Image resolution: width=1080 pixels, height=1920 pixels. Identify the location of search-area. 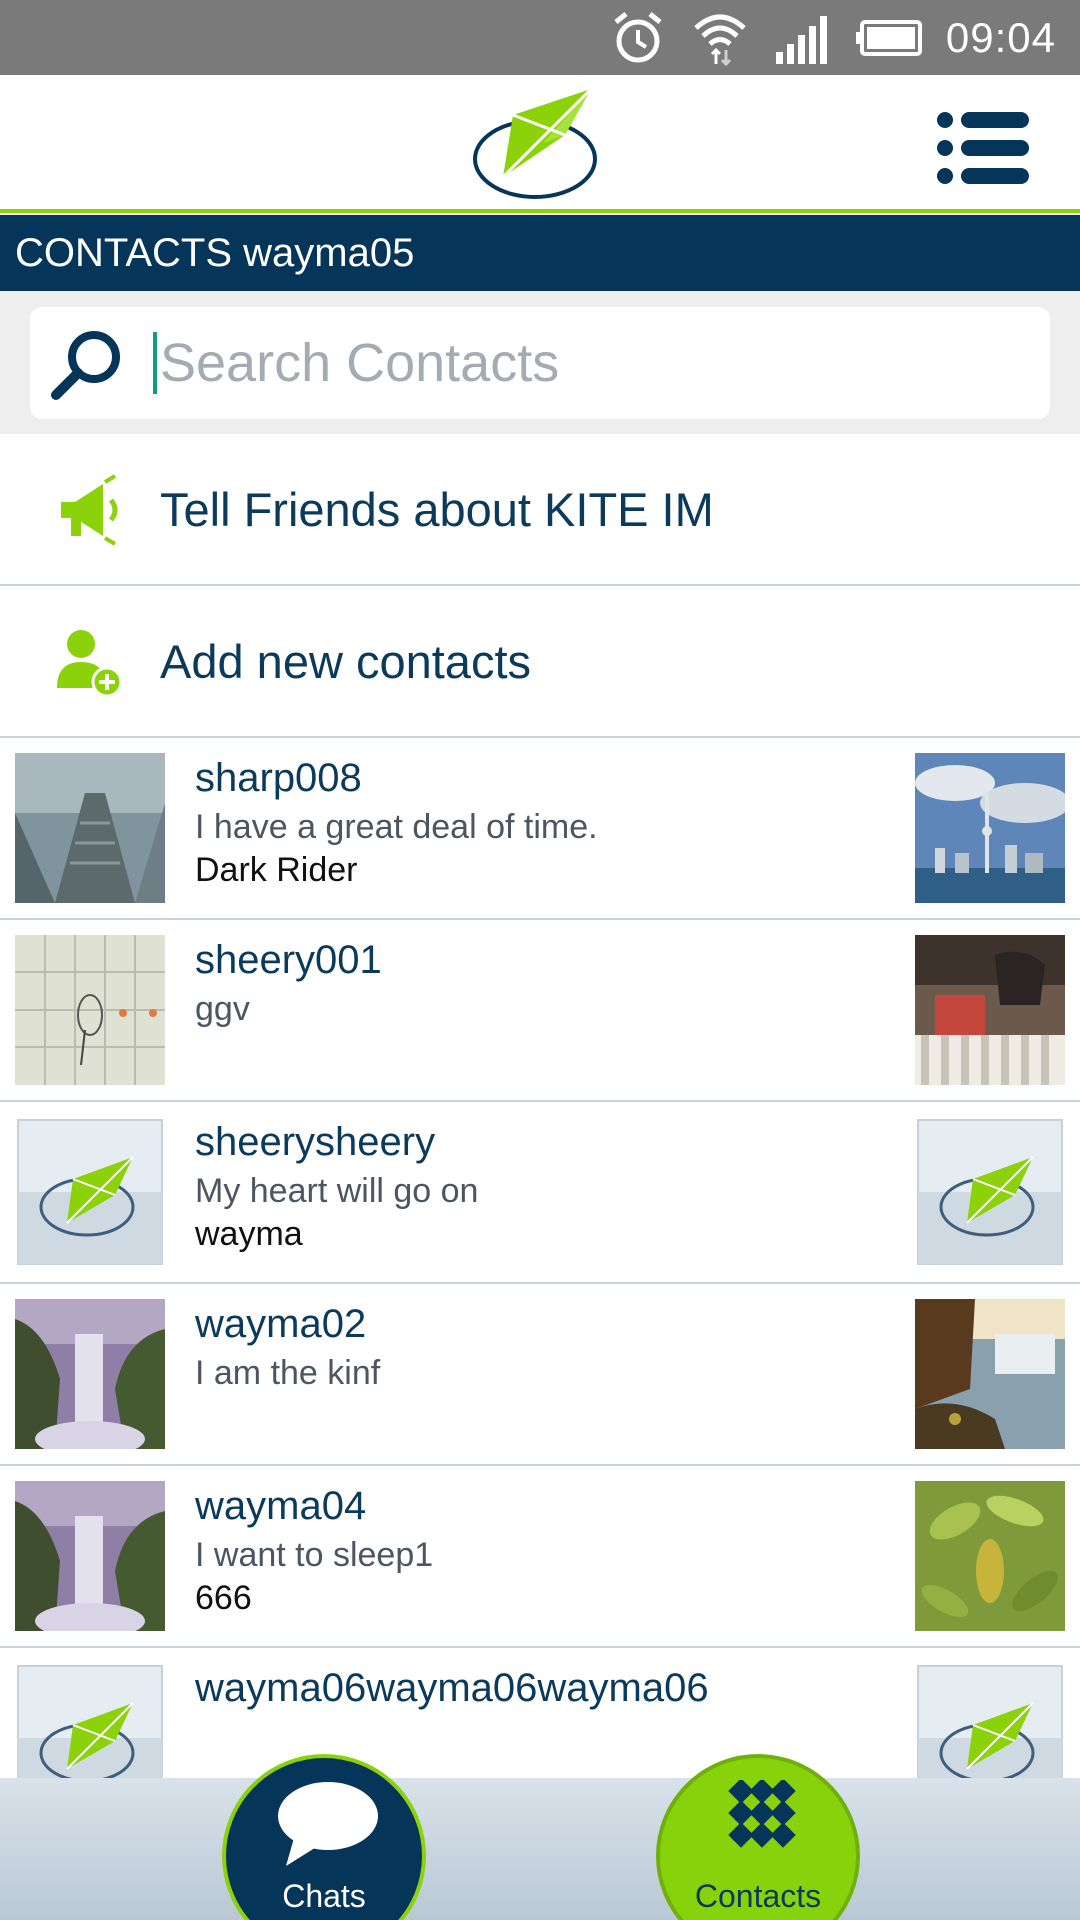
(540, 362).